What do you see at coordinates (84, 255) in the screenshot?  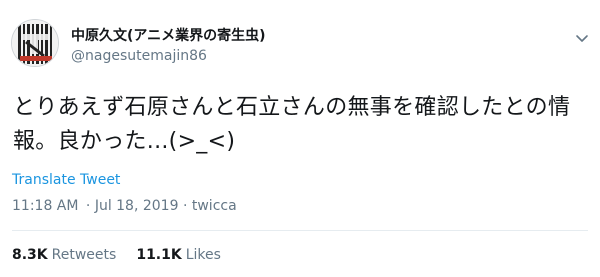 I see `retweets-label: Retweets` at bounding box center [84, 255].